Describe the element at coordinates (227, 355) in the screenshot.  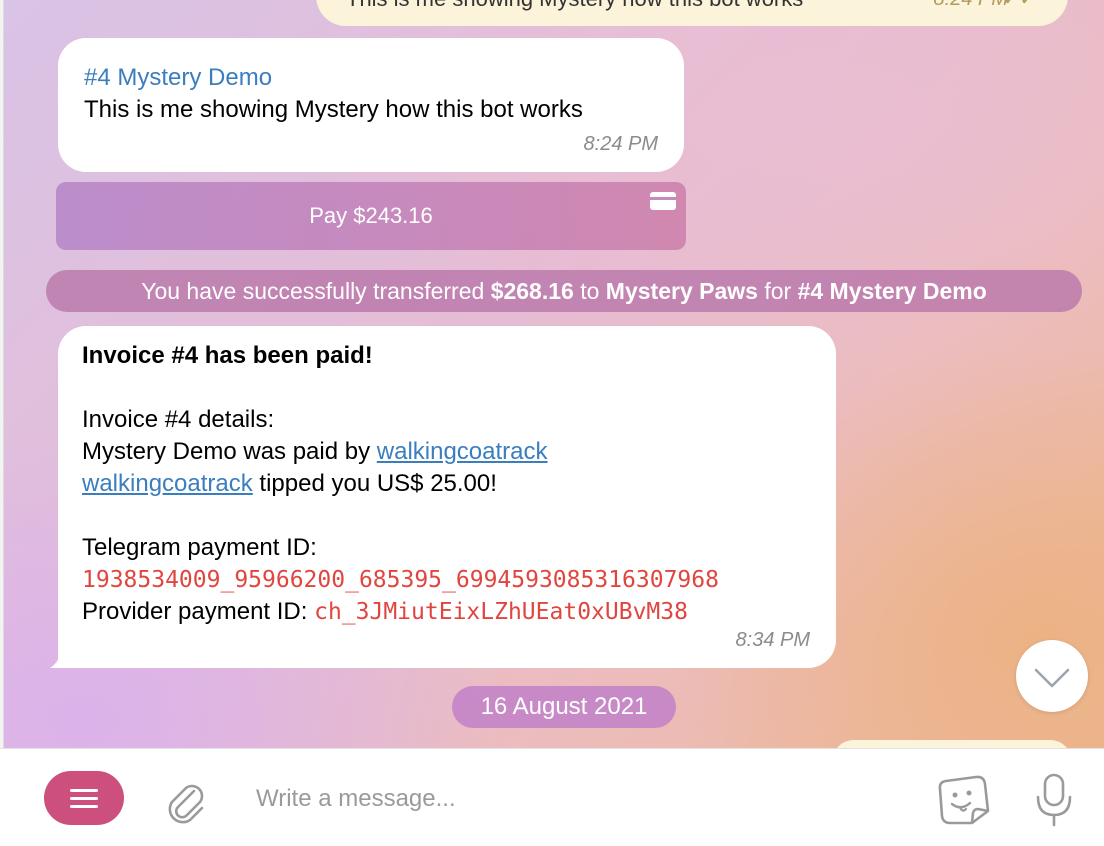
I see `invoice-heading: Invoice #4 has been paid!` at that location.